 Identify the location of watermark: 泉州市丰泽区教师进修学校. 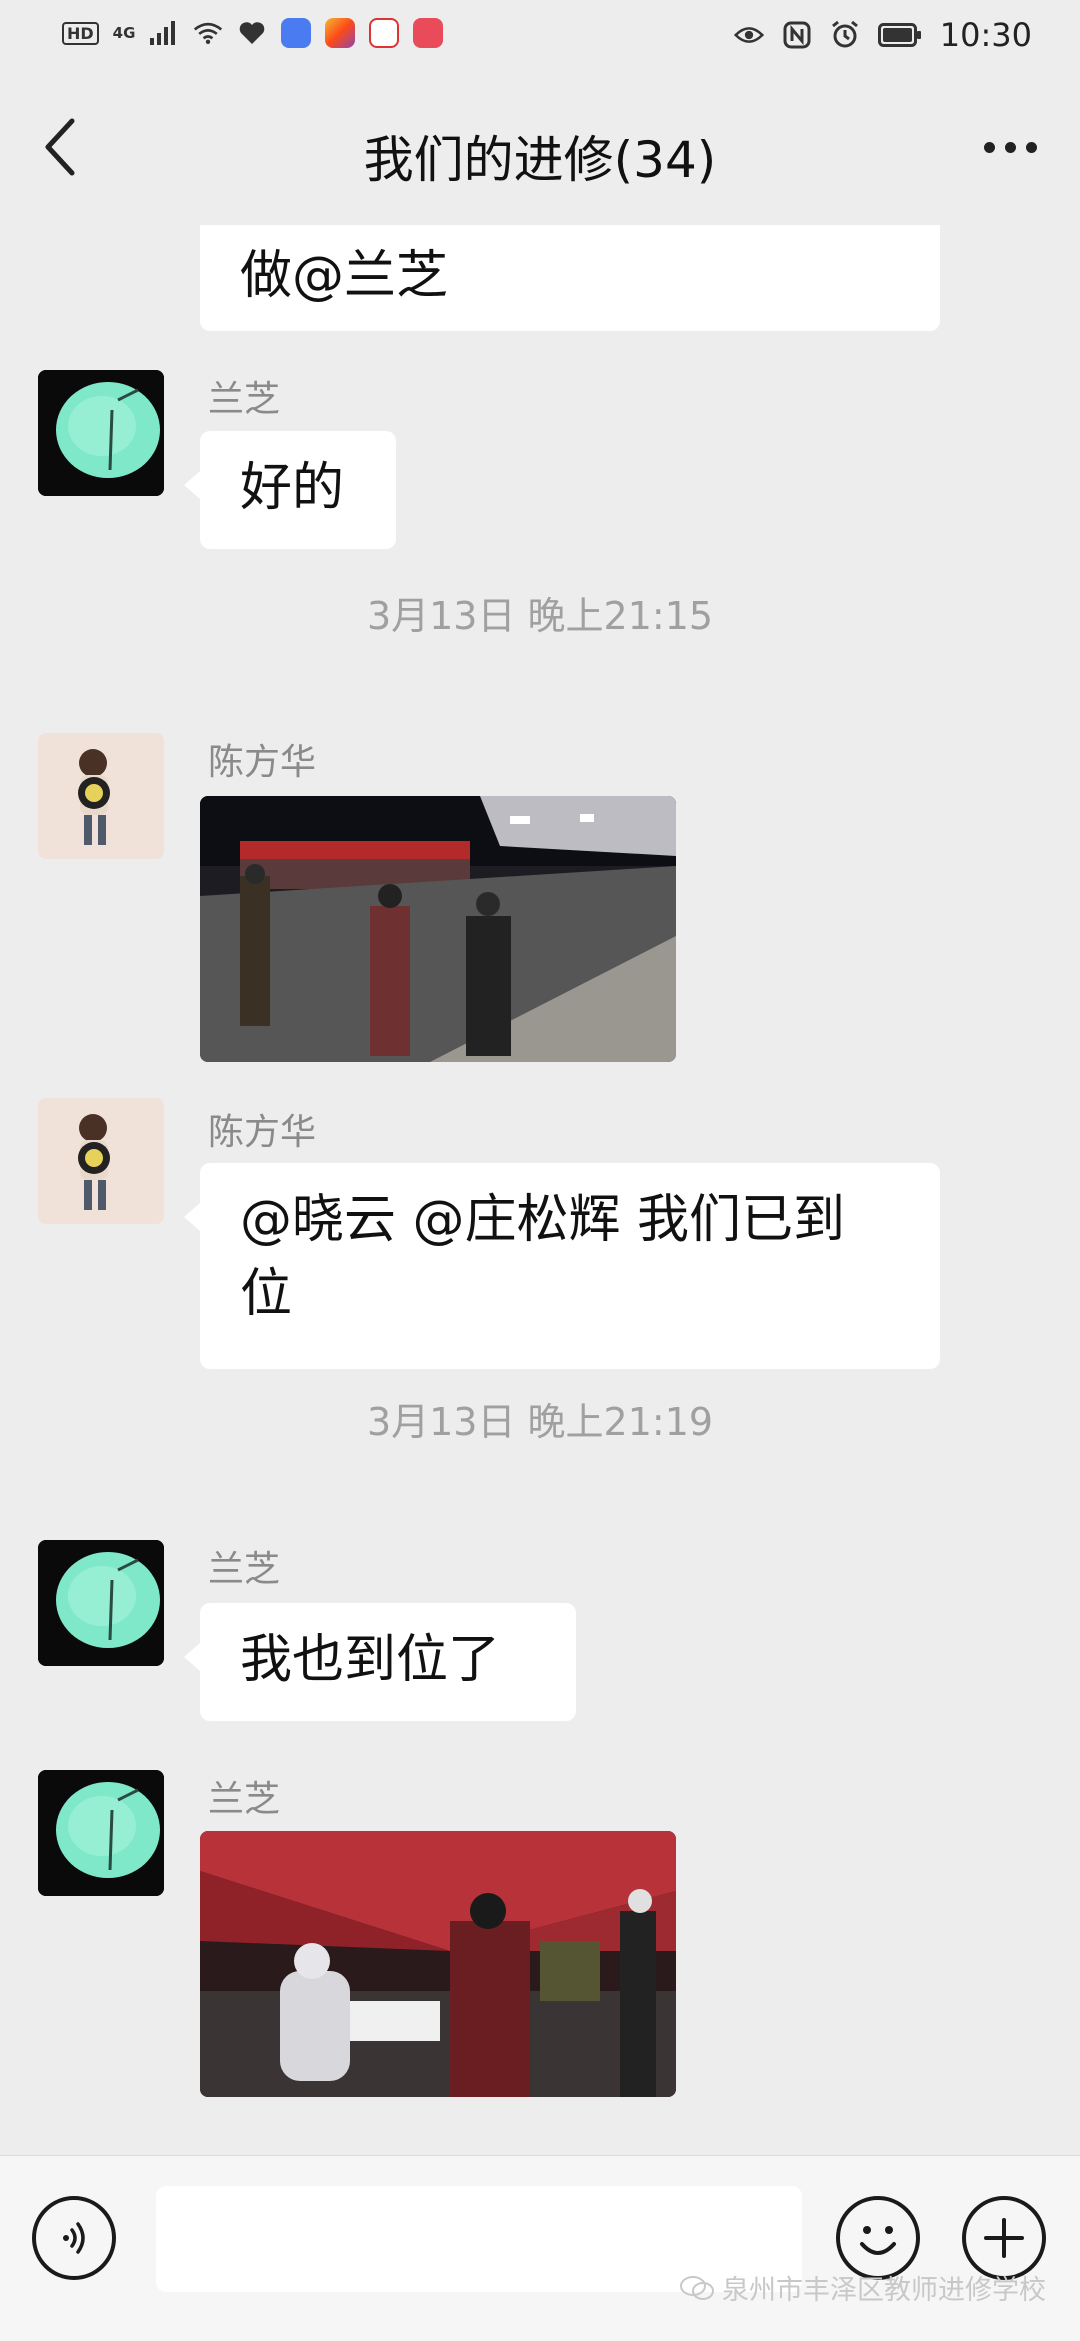
(863, 2287).